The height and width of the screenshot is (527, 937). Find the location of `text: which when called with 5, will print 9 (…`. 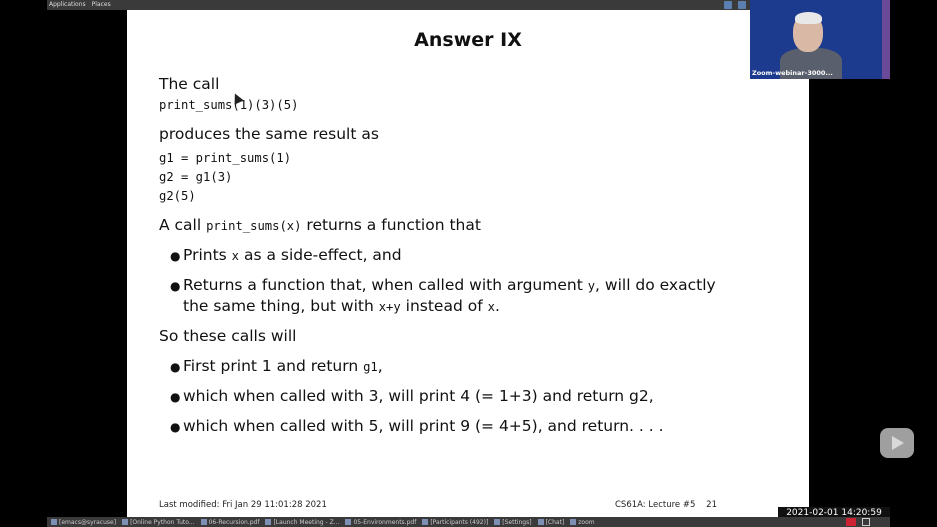

text: which when called with 5, will print 9 (… is located at coordinates (423, 426).